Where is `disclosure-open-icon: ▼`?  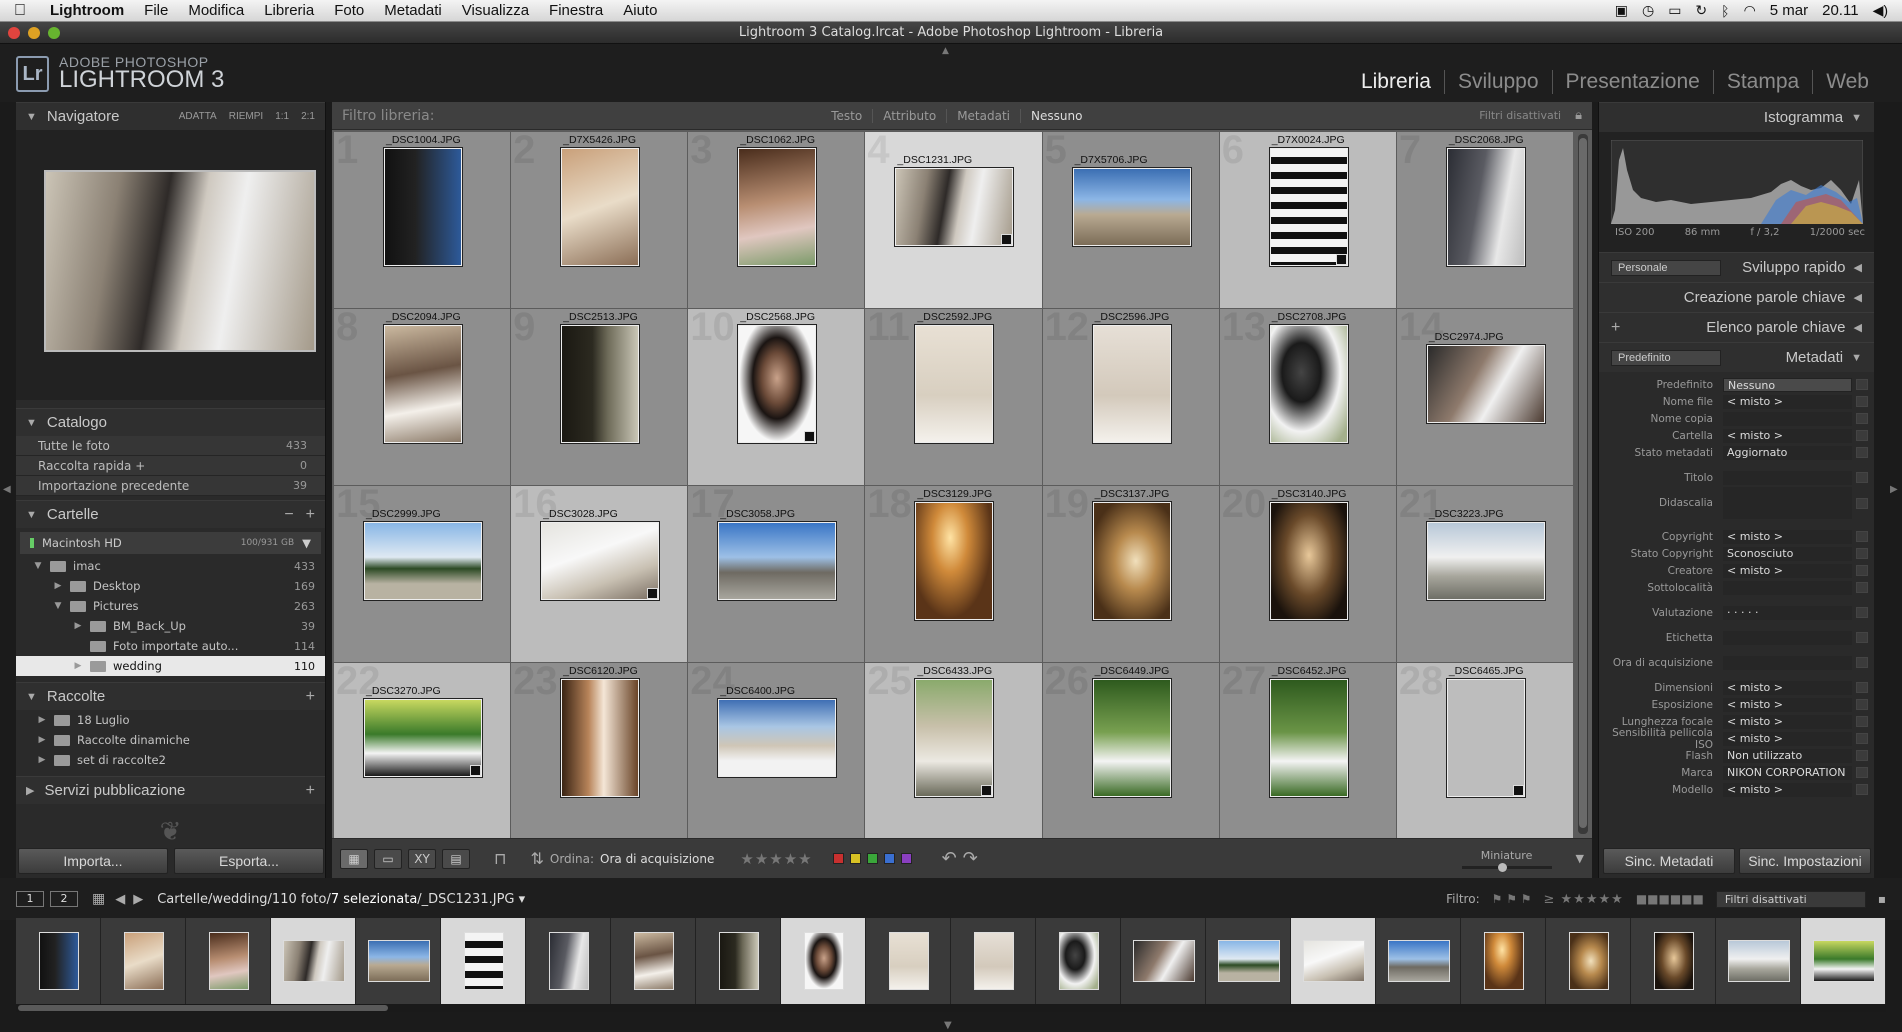 disclosure-open-icon: ▼ is located at coordinates (38, 566).